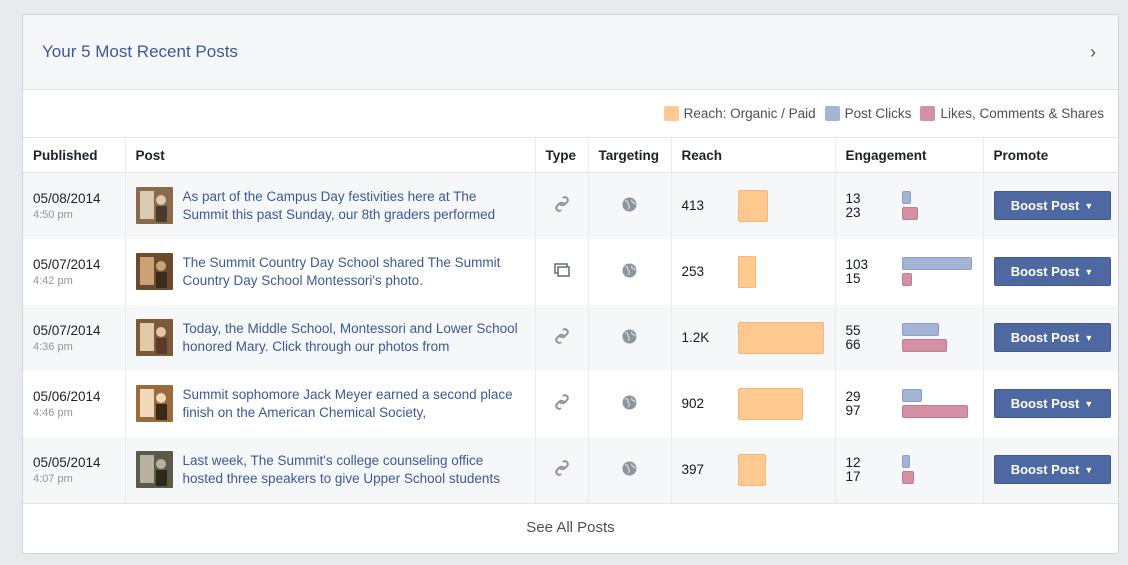 This screenshot has height=565, width=1128. Describe the element at coordinates (693, 206) in the screenshot. I see `reach-value: 413` at that location.